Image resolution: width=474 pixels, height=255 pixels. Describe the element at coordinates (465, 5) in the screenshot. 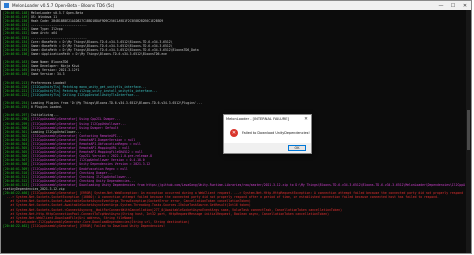

I see `close-button: ✕` at that location.